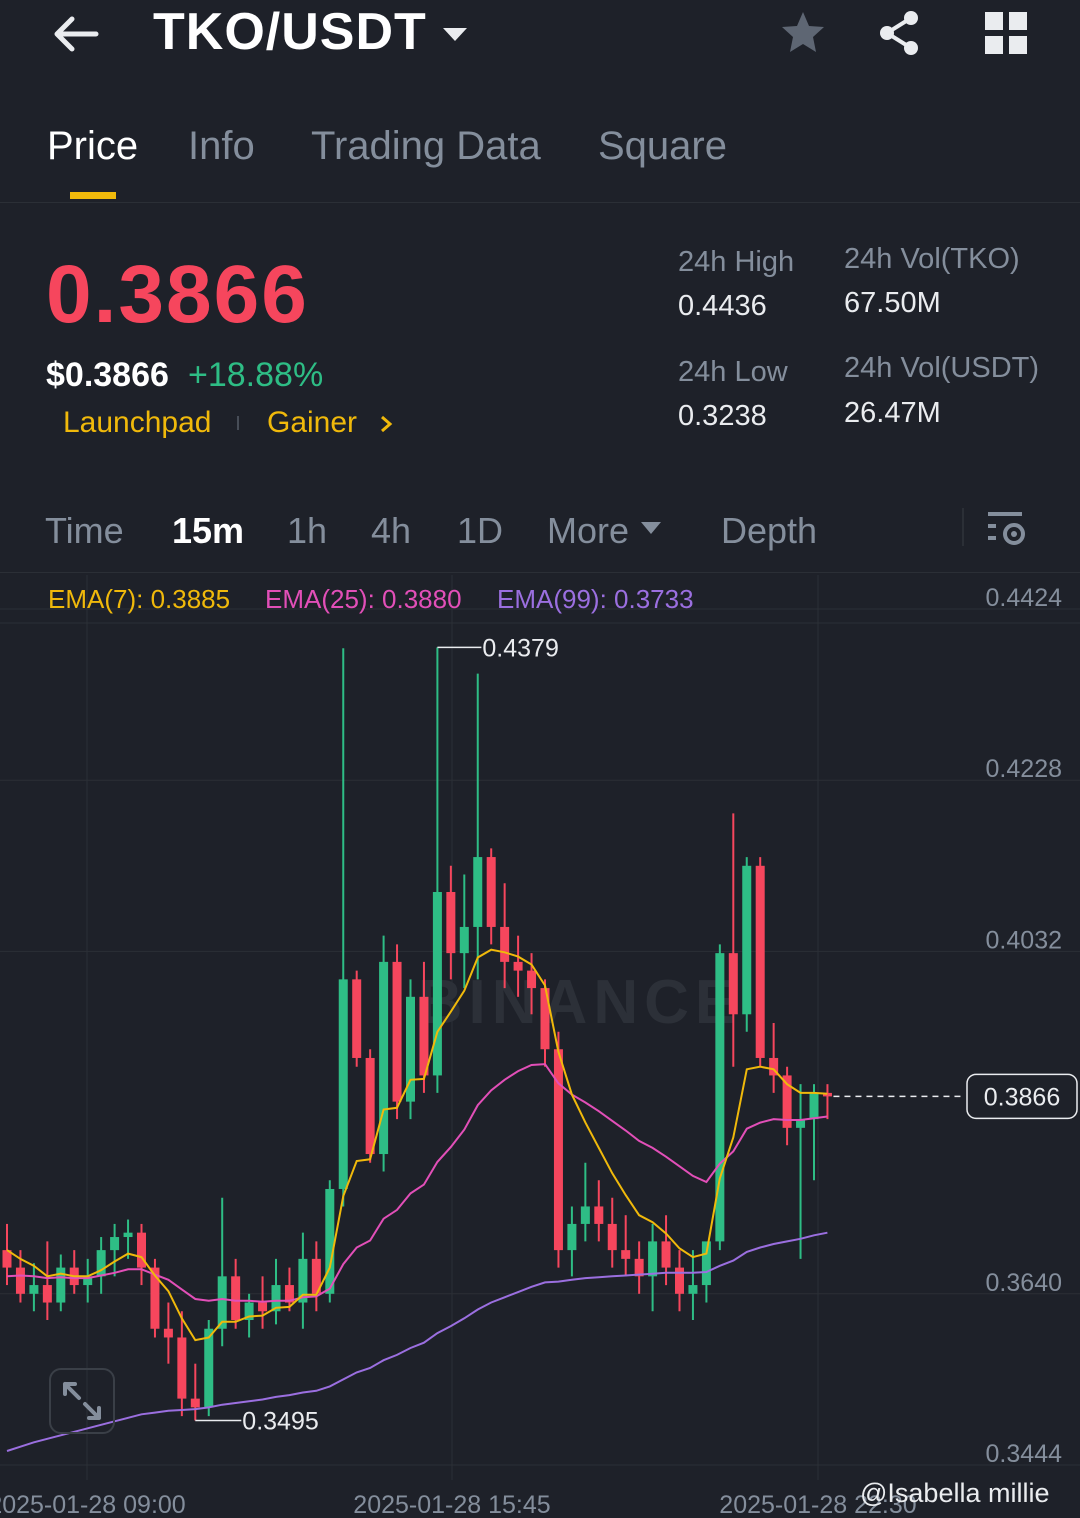 The image size is (1080, 1518). Describe the element at coordinates (955, 1493) in the screenshot. I see `watermark-user: @Isabella millie` at that location.